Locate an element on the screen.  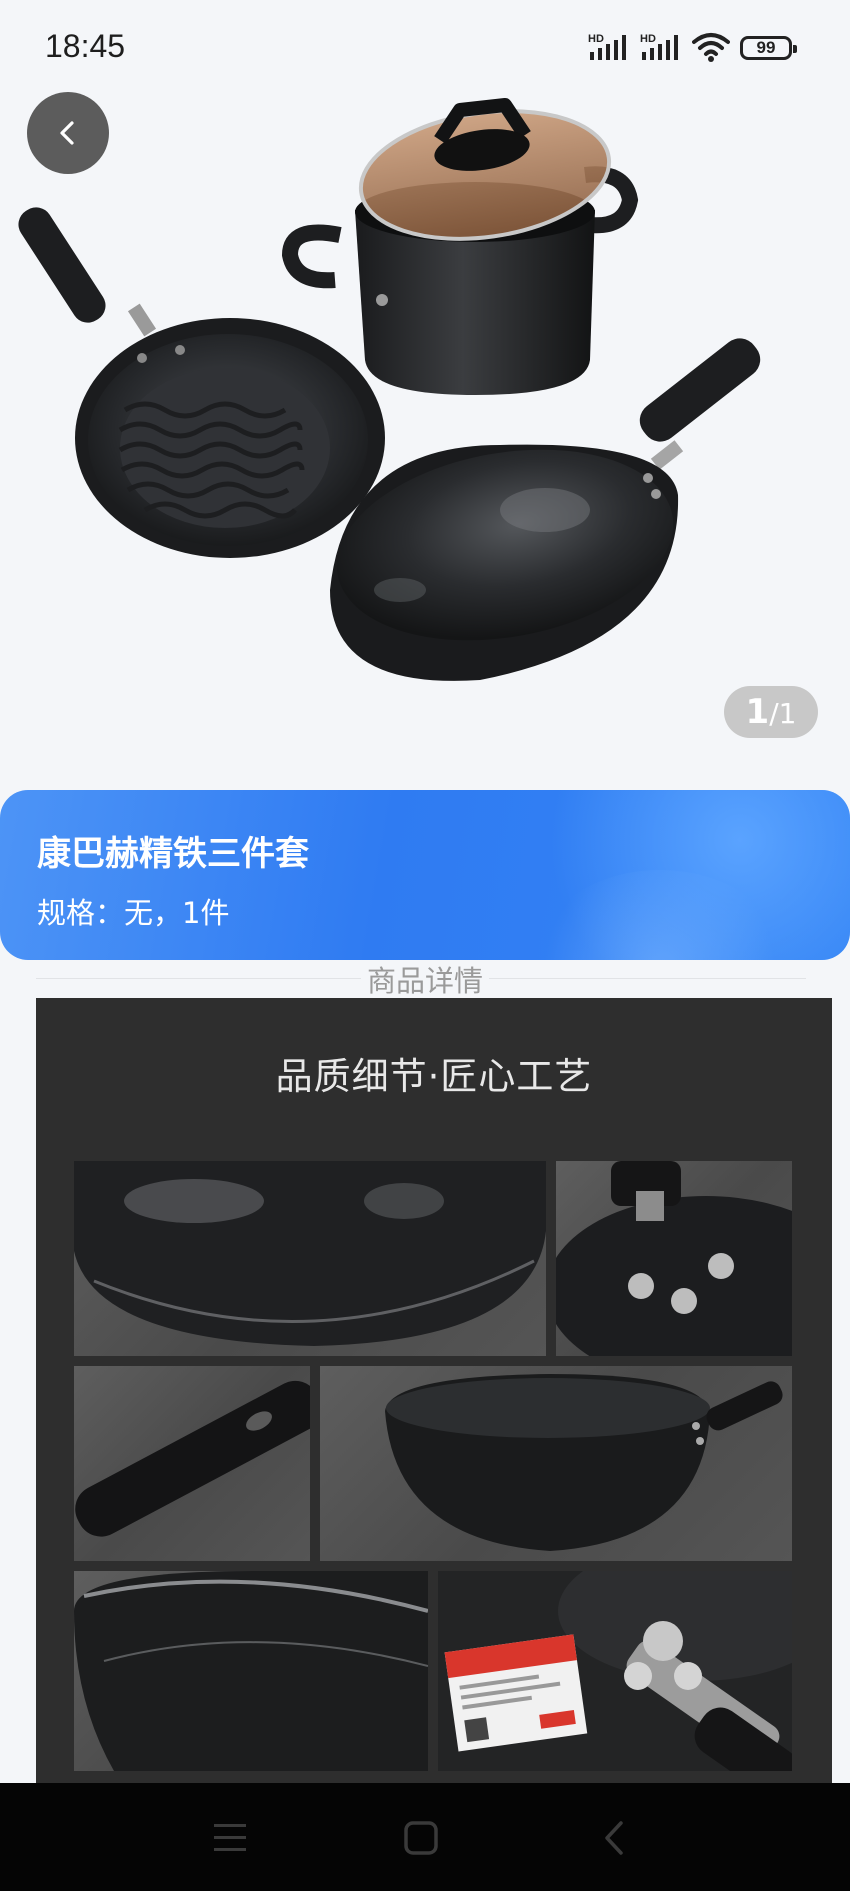
menu-icon is located at coordinates (230, 1837).